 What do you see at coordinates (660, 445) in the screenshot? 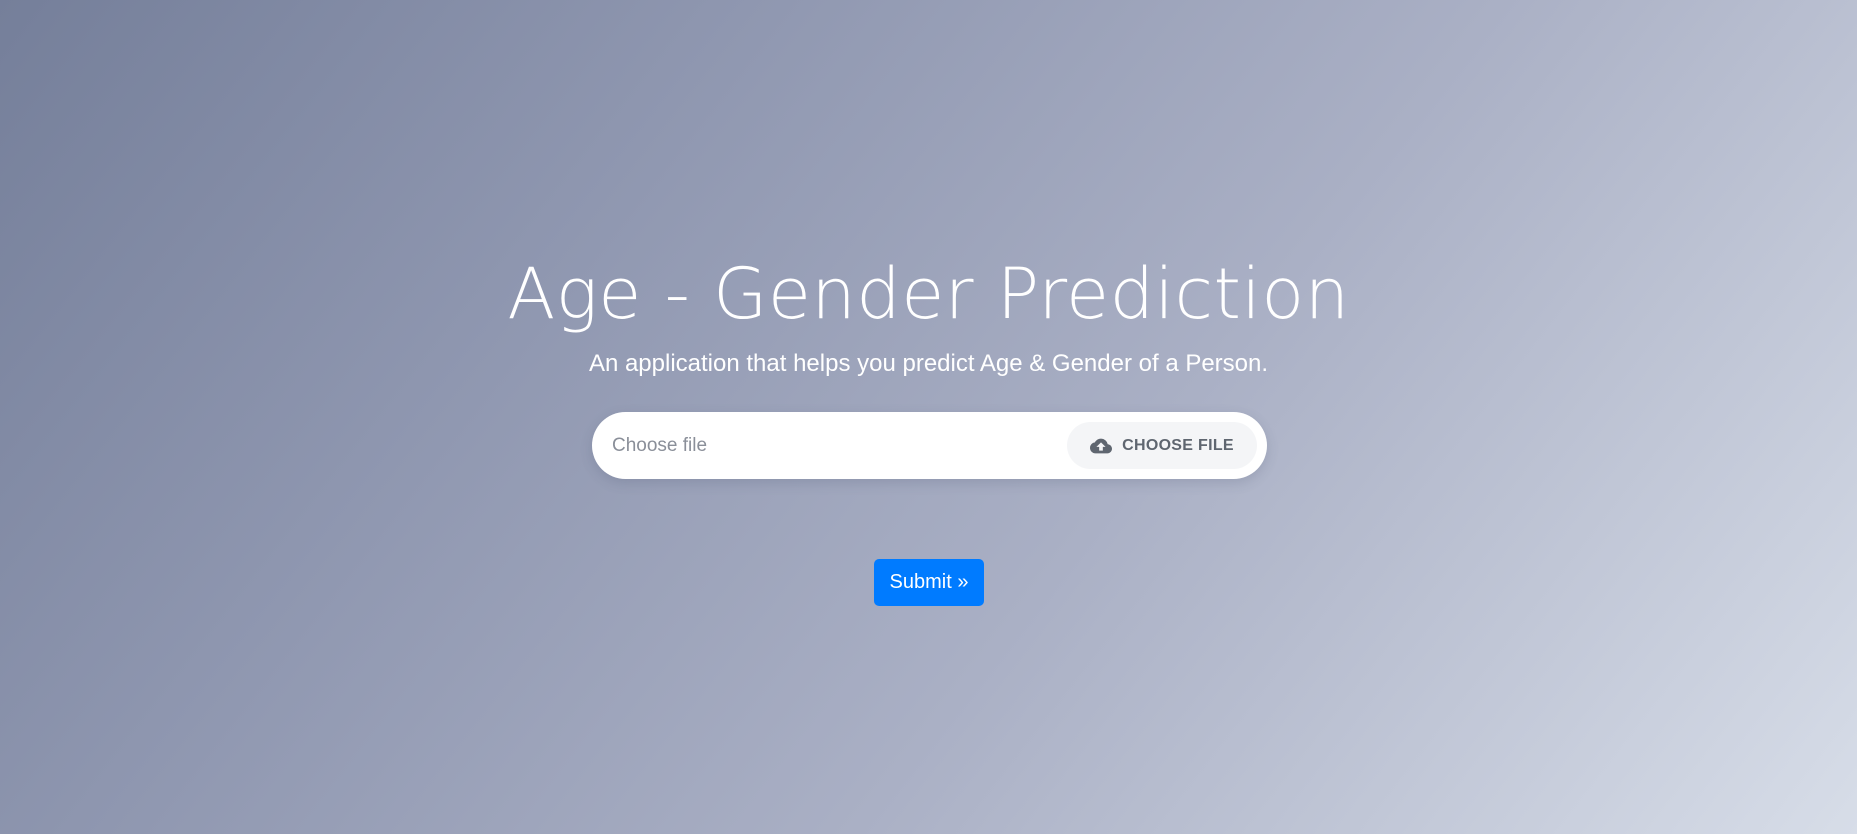
I see `file-upload-label: Choose file` at bounding box center [660, 445].